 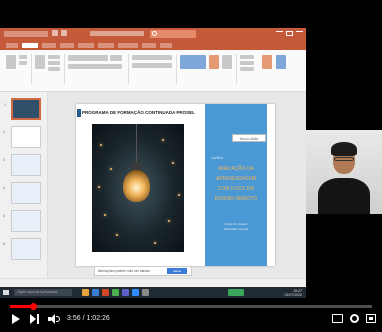 What do you see at coordinates (16, 319) in the screenshot?
I see `play-icon` at bounding box center [16, 319].